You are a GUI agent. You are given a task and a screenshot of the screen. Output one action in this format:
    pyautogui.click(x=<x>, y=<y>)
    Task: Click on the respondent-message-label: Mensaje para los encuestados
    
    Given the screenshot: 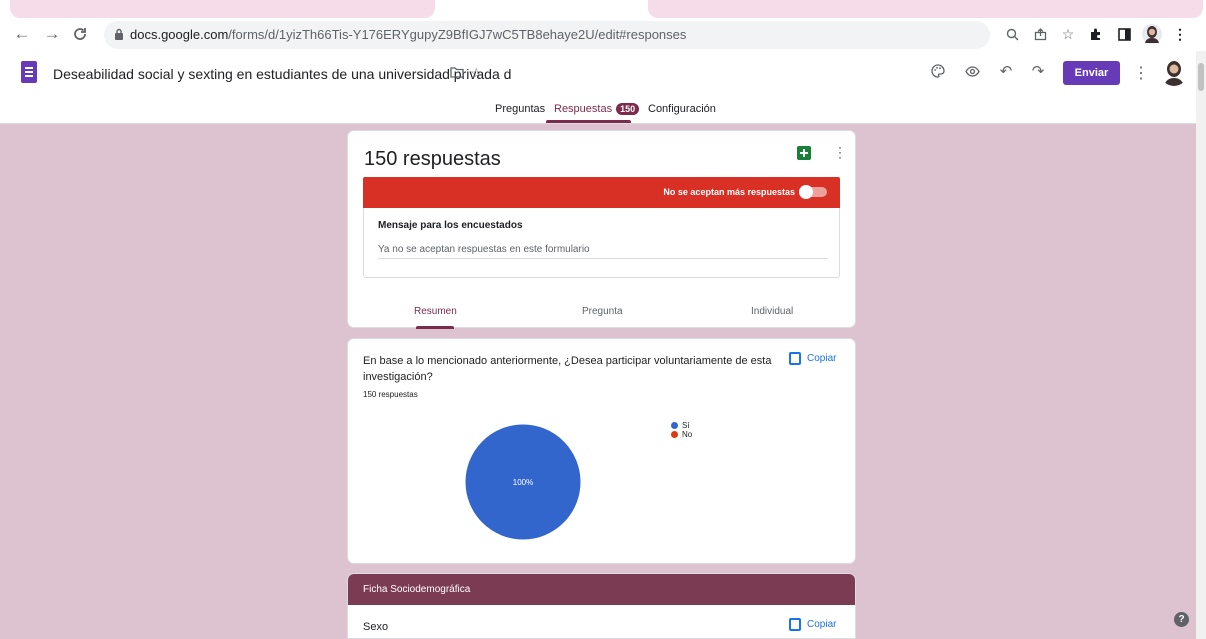 What is the action you would take?
    pyautogui.click(x=450, y=225)
    